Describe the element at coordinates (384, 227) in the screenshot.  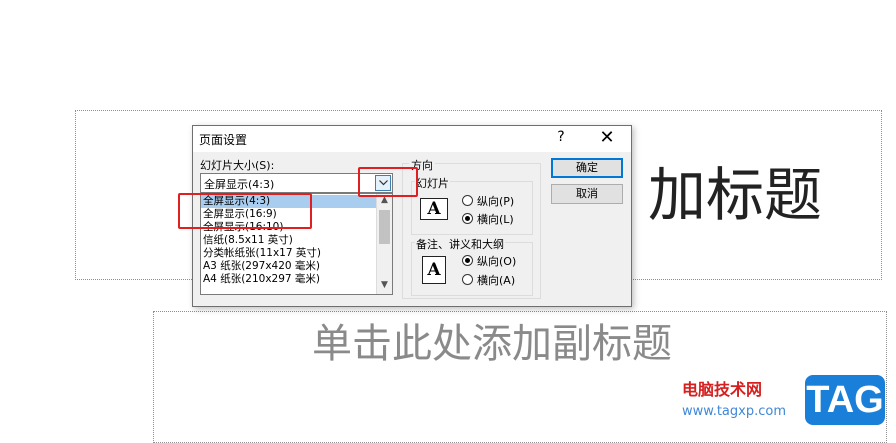
I see `scrollbar-thumb` at that location.